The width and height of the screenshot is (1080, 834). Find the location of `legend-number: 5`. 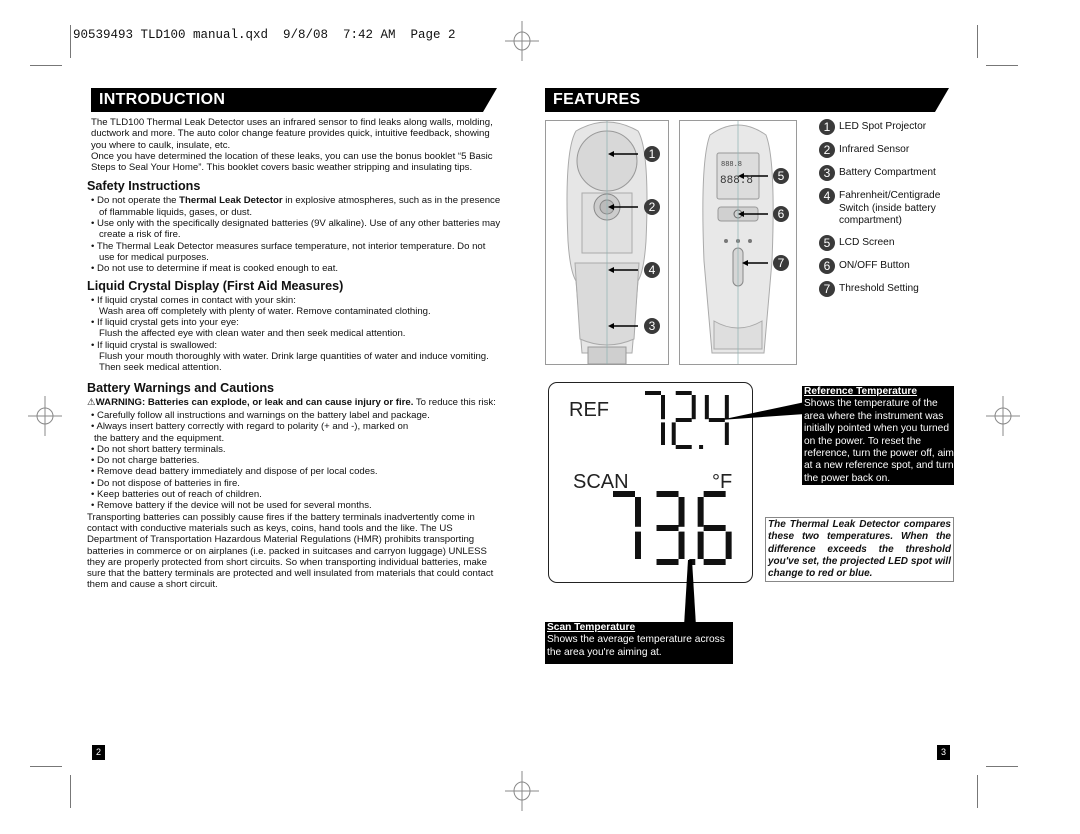

legend-number: 5 is located at coordinates (827, 242).